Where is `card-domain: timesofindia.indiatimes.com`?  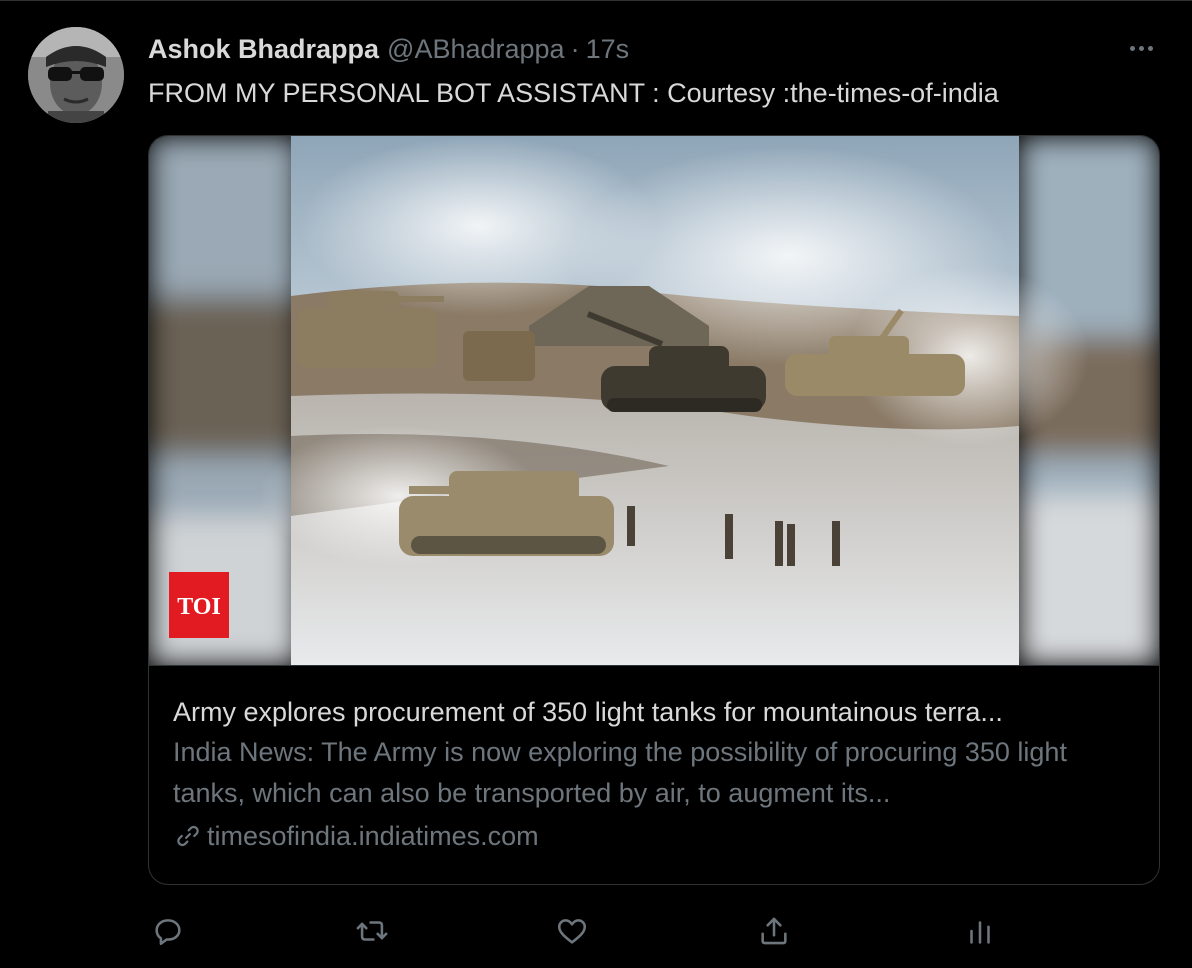
card-domain: timesofindia.indiatimes.com is located at coordinates (653, 836).